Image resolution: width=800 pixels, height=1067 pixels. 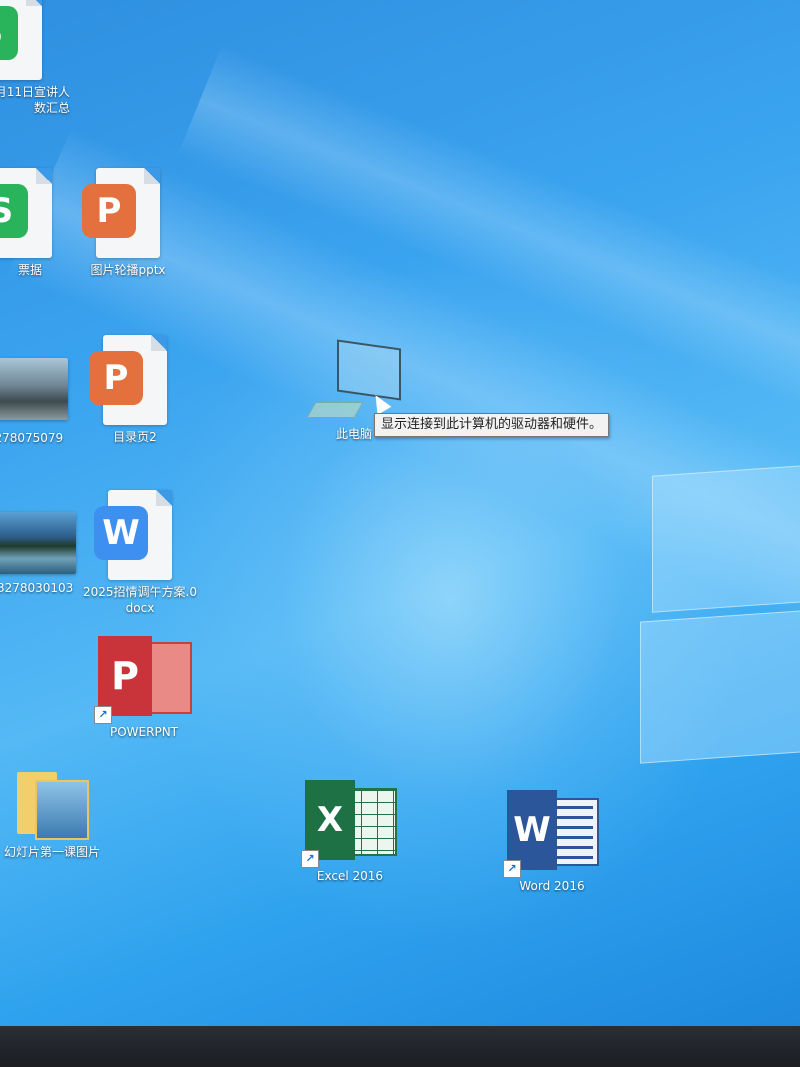 I want to click on powerpoint-letter: P, so click(x=125, y=676).